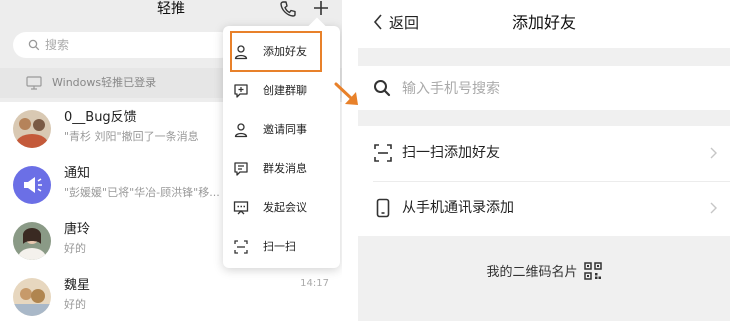  Describe the element at coordinates (171, 295) in the screenshot. I see `chat-item: 魏星 好的 14:17` at that location.